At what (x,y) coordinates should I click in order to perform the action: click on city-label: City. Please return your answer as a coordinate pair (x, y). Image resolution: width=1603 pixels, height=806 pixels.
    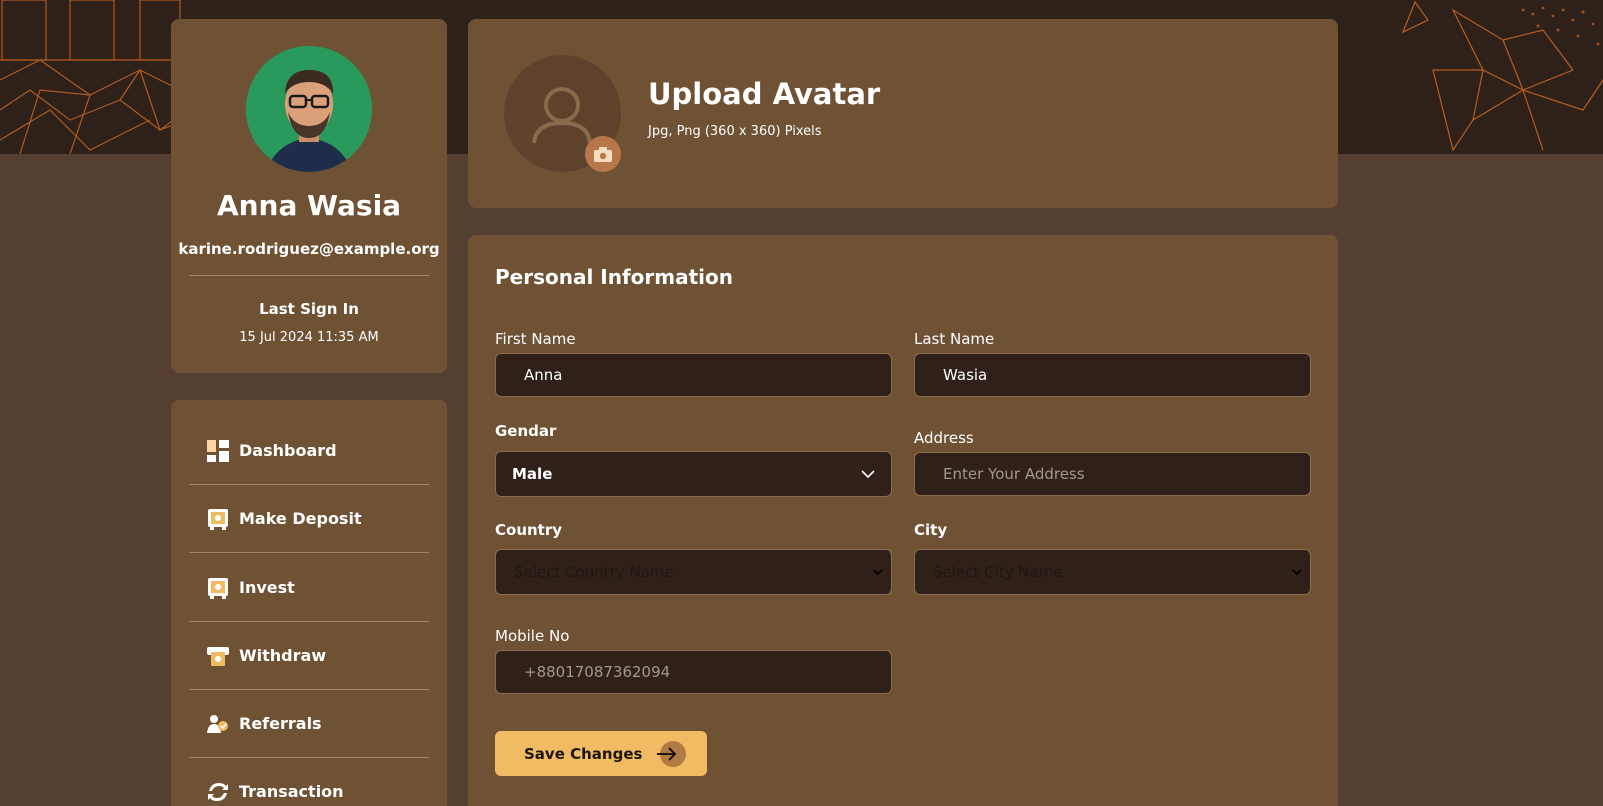
    Looking at the image, I should click on (931, 530).